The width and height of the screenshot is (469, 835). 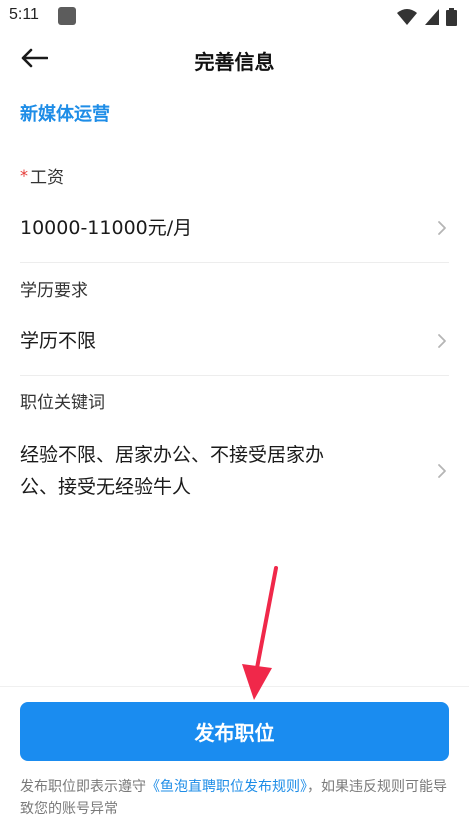 What do you see at coordinates (58, 341) in the screenshot?
I see `education-value: 学历不限` at bounding box center [58, 341].